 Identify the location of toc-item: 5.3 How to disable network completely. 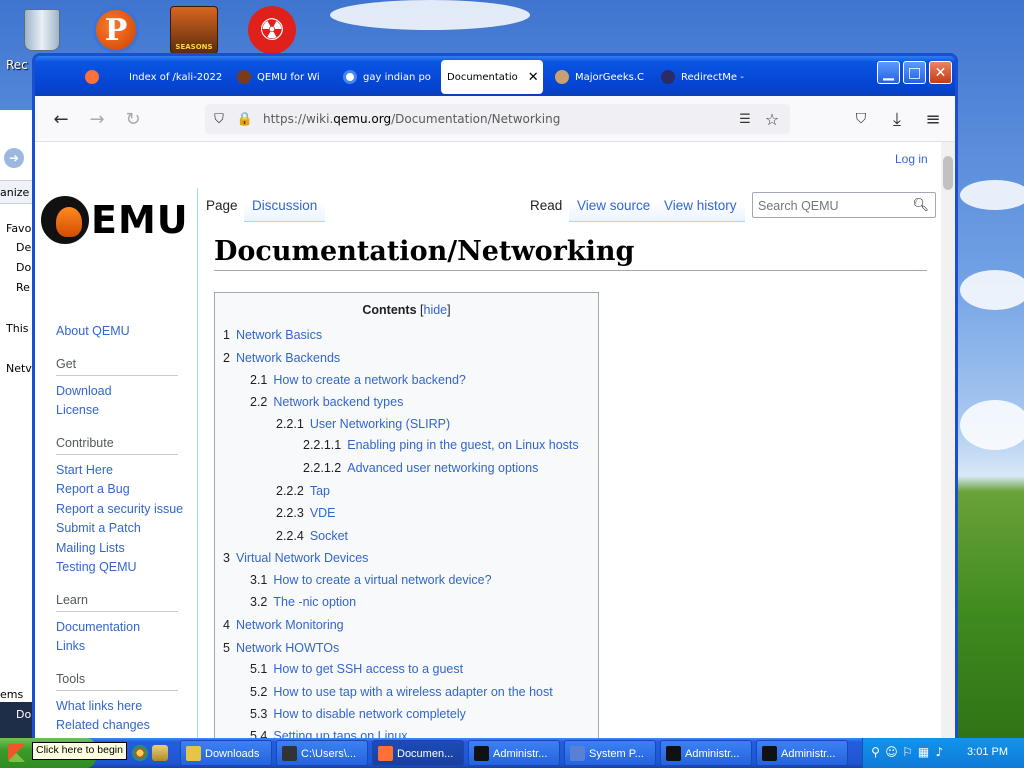
(358, 714).